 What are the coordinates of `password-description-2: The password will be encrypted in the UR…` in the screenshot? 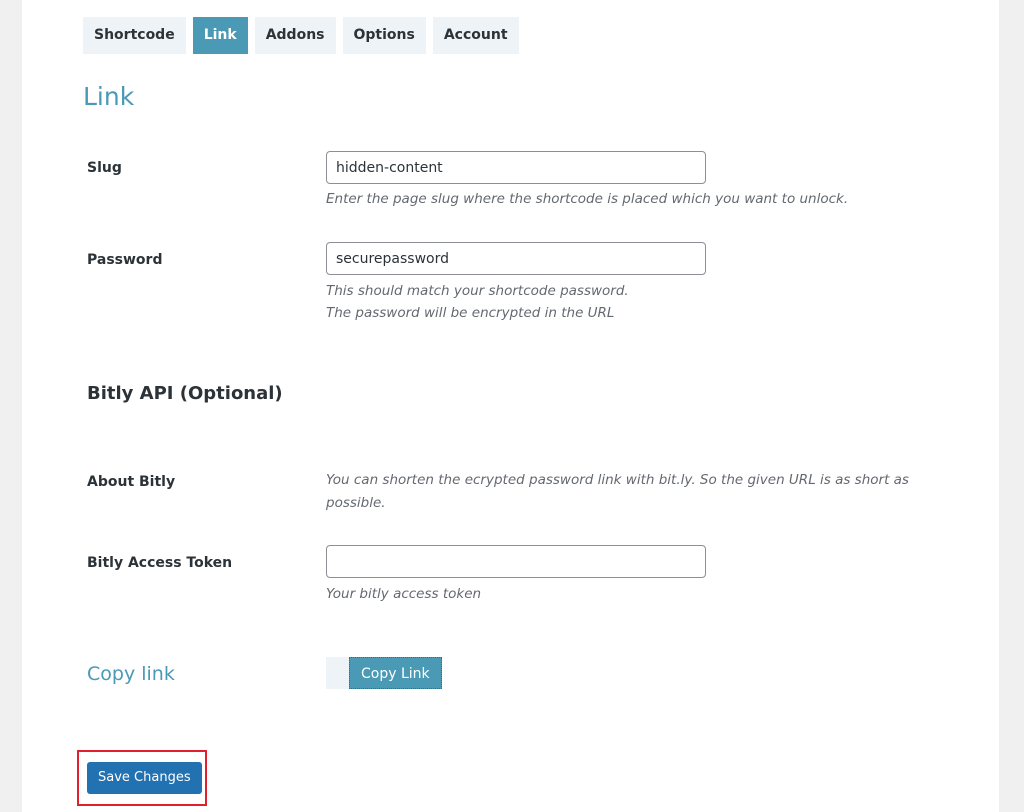 It's located at (470, 313).